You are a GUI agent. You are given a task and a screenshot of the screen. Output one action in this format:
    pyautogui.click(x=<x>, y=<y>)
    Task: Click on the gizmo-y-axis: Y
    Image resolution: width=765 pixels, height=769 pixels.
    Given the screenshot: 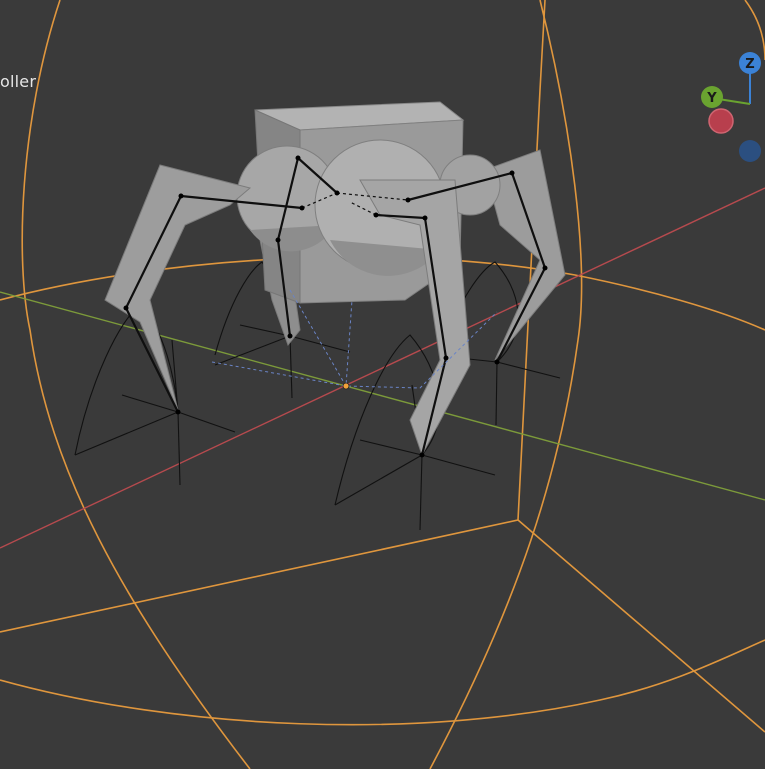 What is the action you would take?
    pyautogui.click(x=712, y=97)
    